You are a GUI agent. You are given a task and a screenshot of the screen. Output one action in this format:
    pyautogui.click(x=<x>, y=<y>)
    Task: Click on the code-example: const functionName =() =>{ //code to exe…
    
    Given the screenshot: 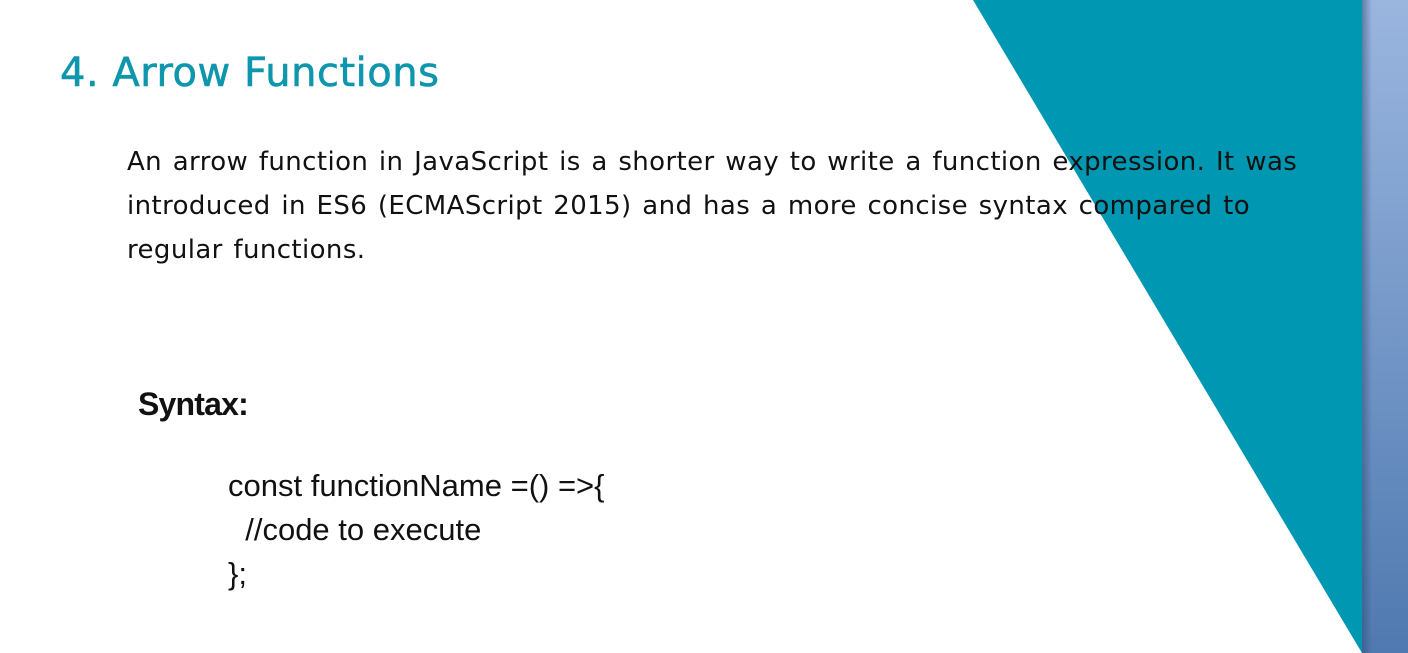 What is the action you would take?
    pyautogui.click(x=416, y=530)
    